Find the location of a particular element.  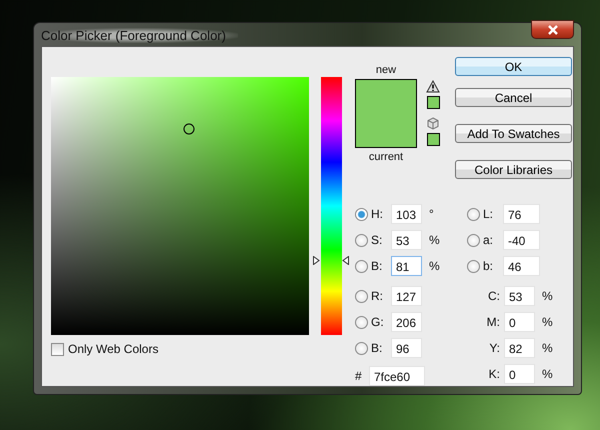

warning-icon is located at coordinates (433, 86).